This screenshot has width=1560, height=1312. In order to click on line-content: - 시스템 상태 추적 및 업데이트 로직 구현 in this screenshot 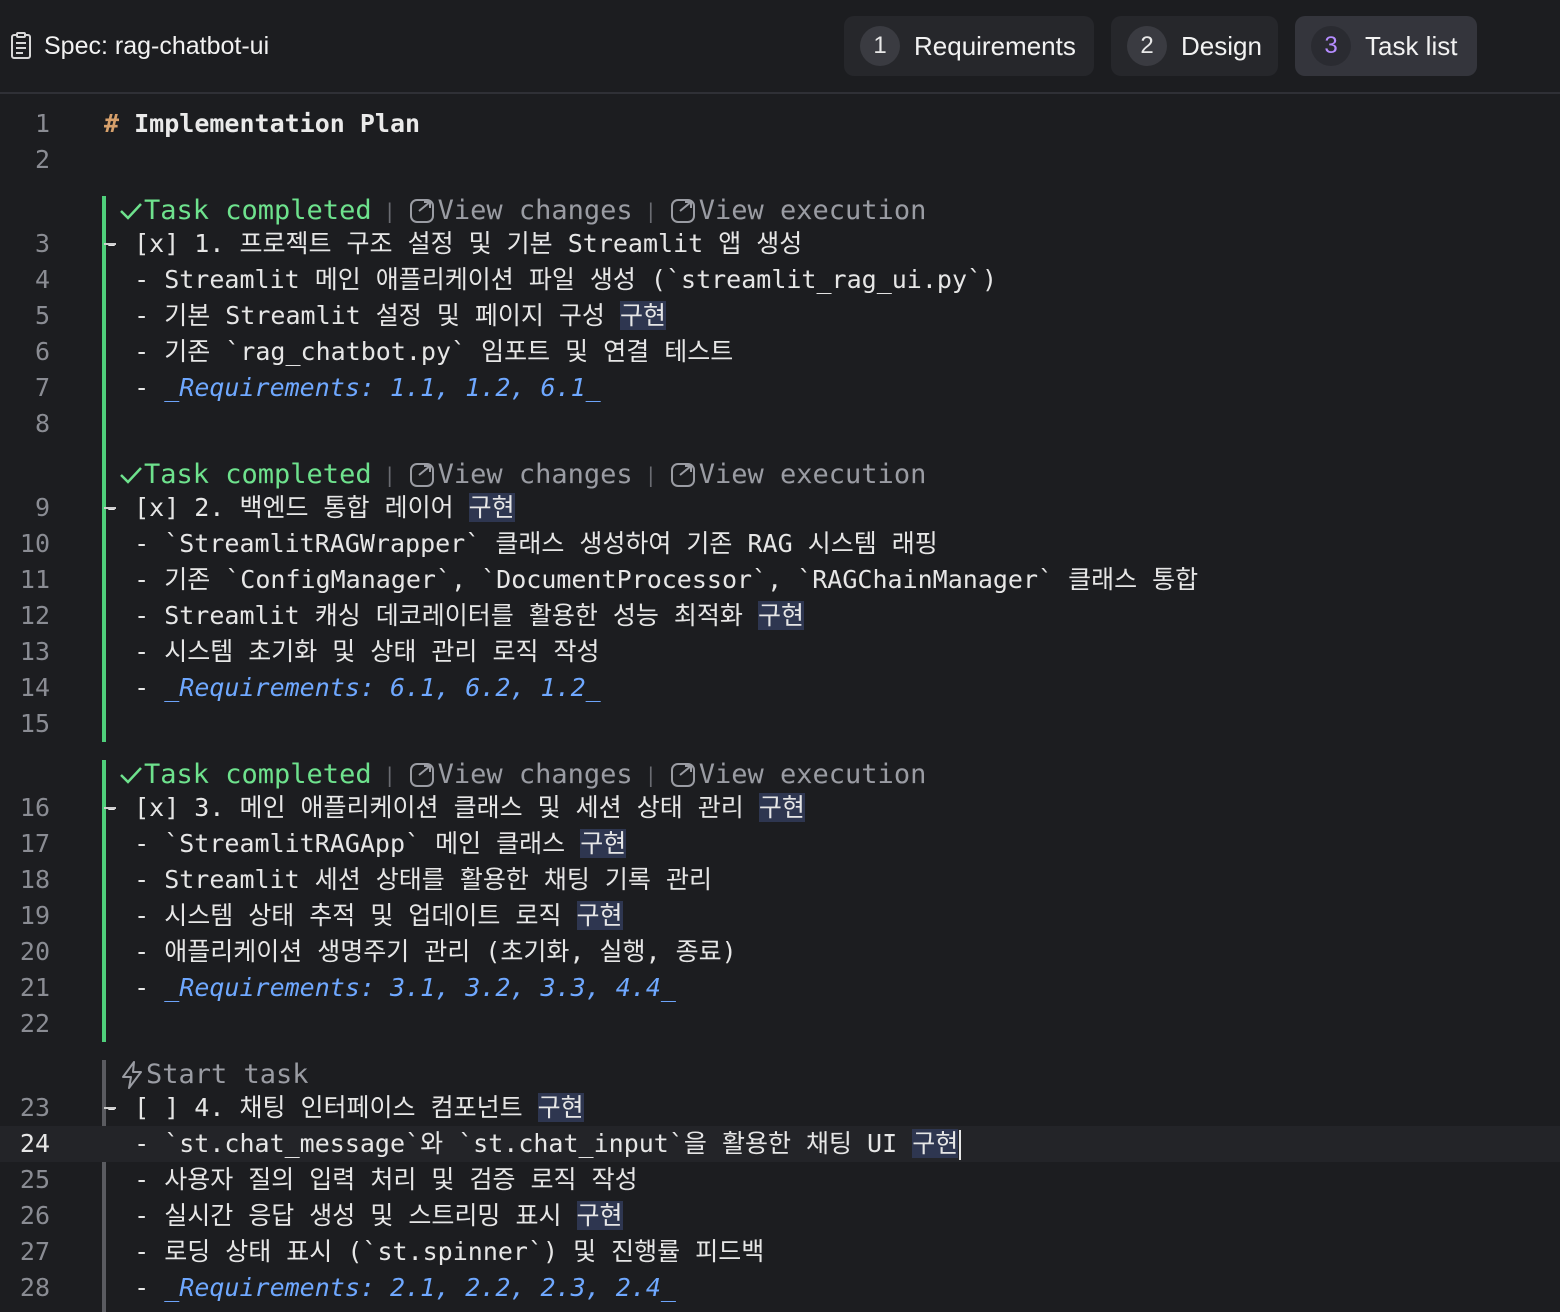, I will do `click(363, 916)`.